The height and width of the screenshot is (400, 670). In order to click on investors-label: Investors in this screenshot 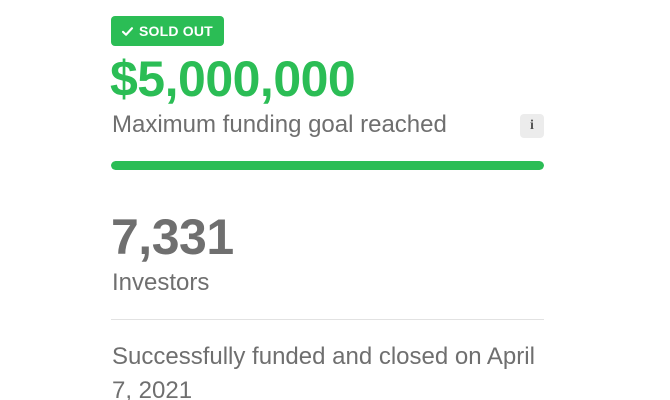, I will do `click(161, 282)`.